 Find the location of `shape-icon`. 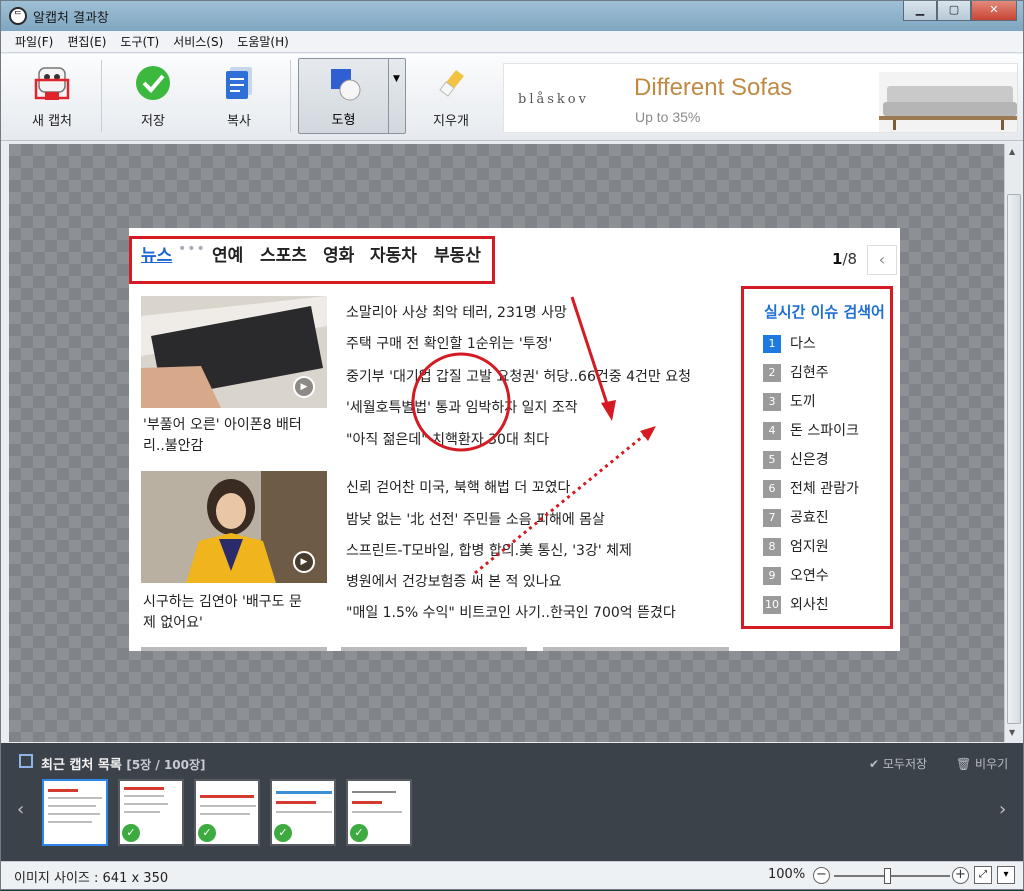

shape-icon is located at coordinates (345, 85).